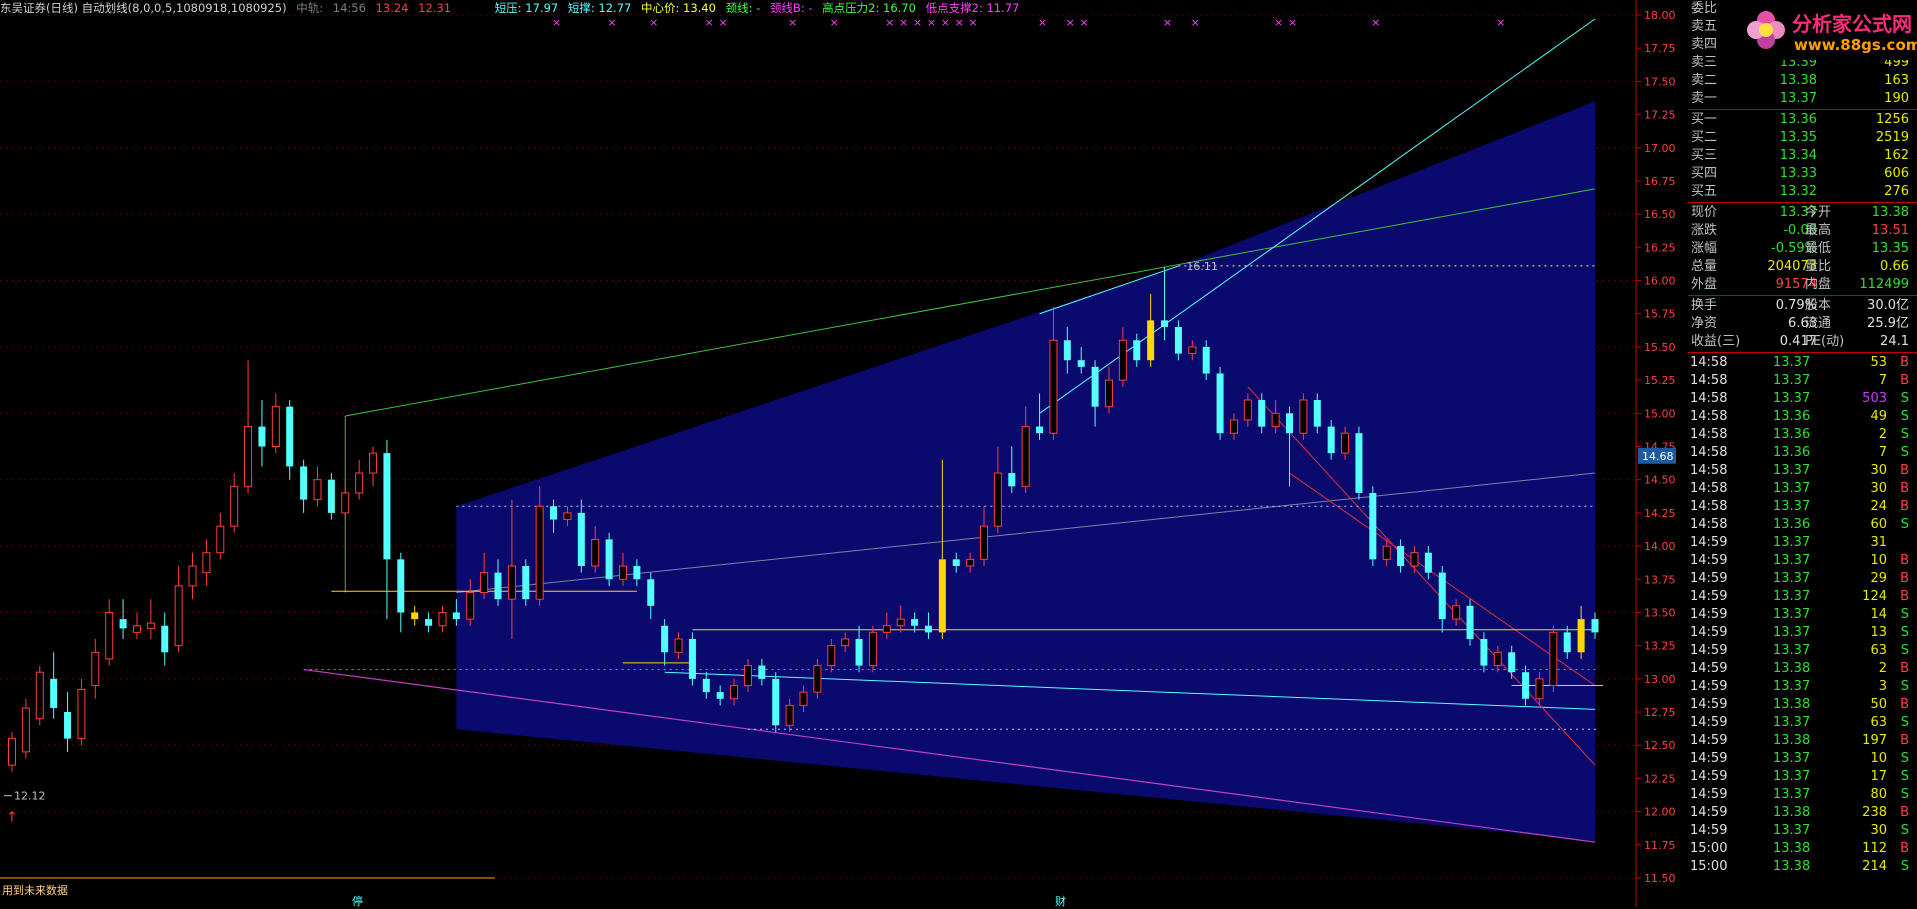  Describe the element at coordinates (1704, 284) in the screenshot. I see `stat-label: 外盘` at that location.